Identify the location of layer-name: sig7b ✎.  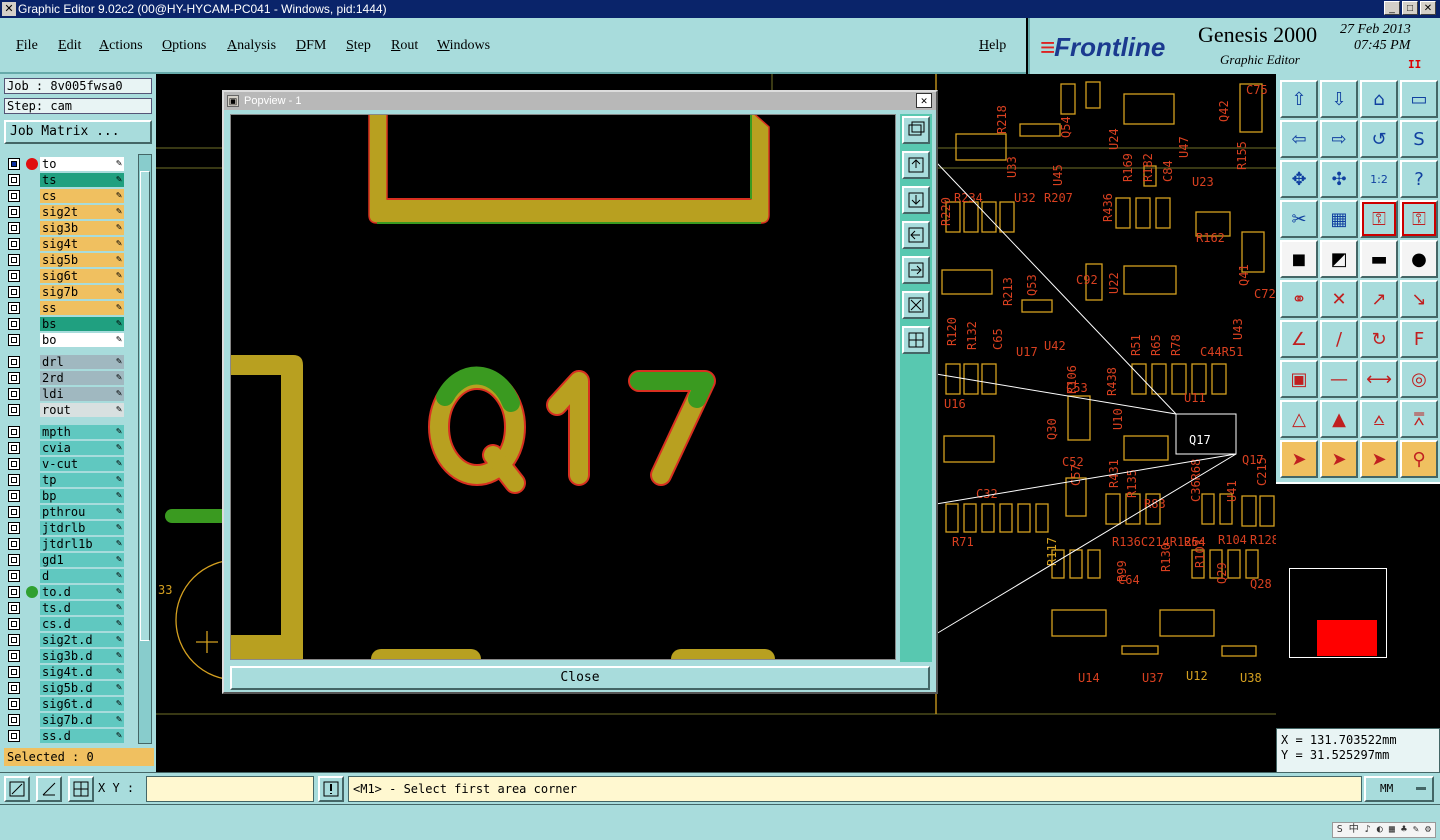
(82, 292).